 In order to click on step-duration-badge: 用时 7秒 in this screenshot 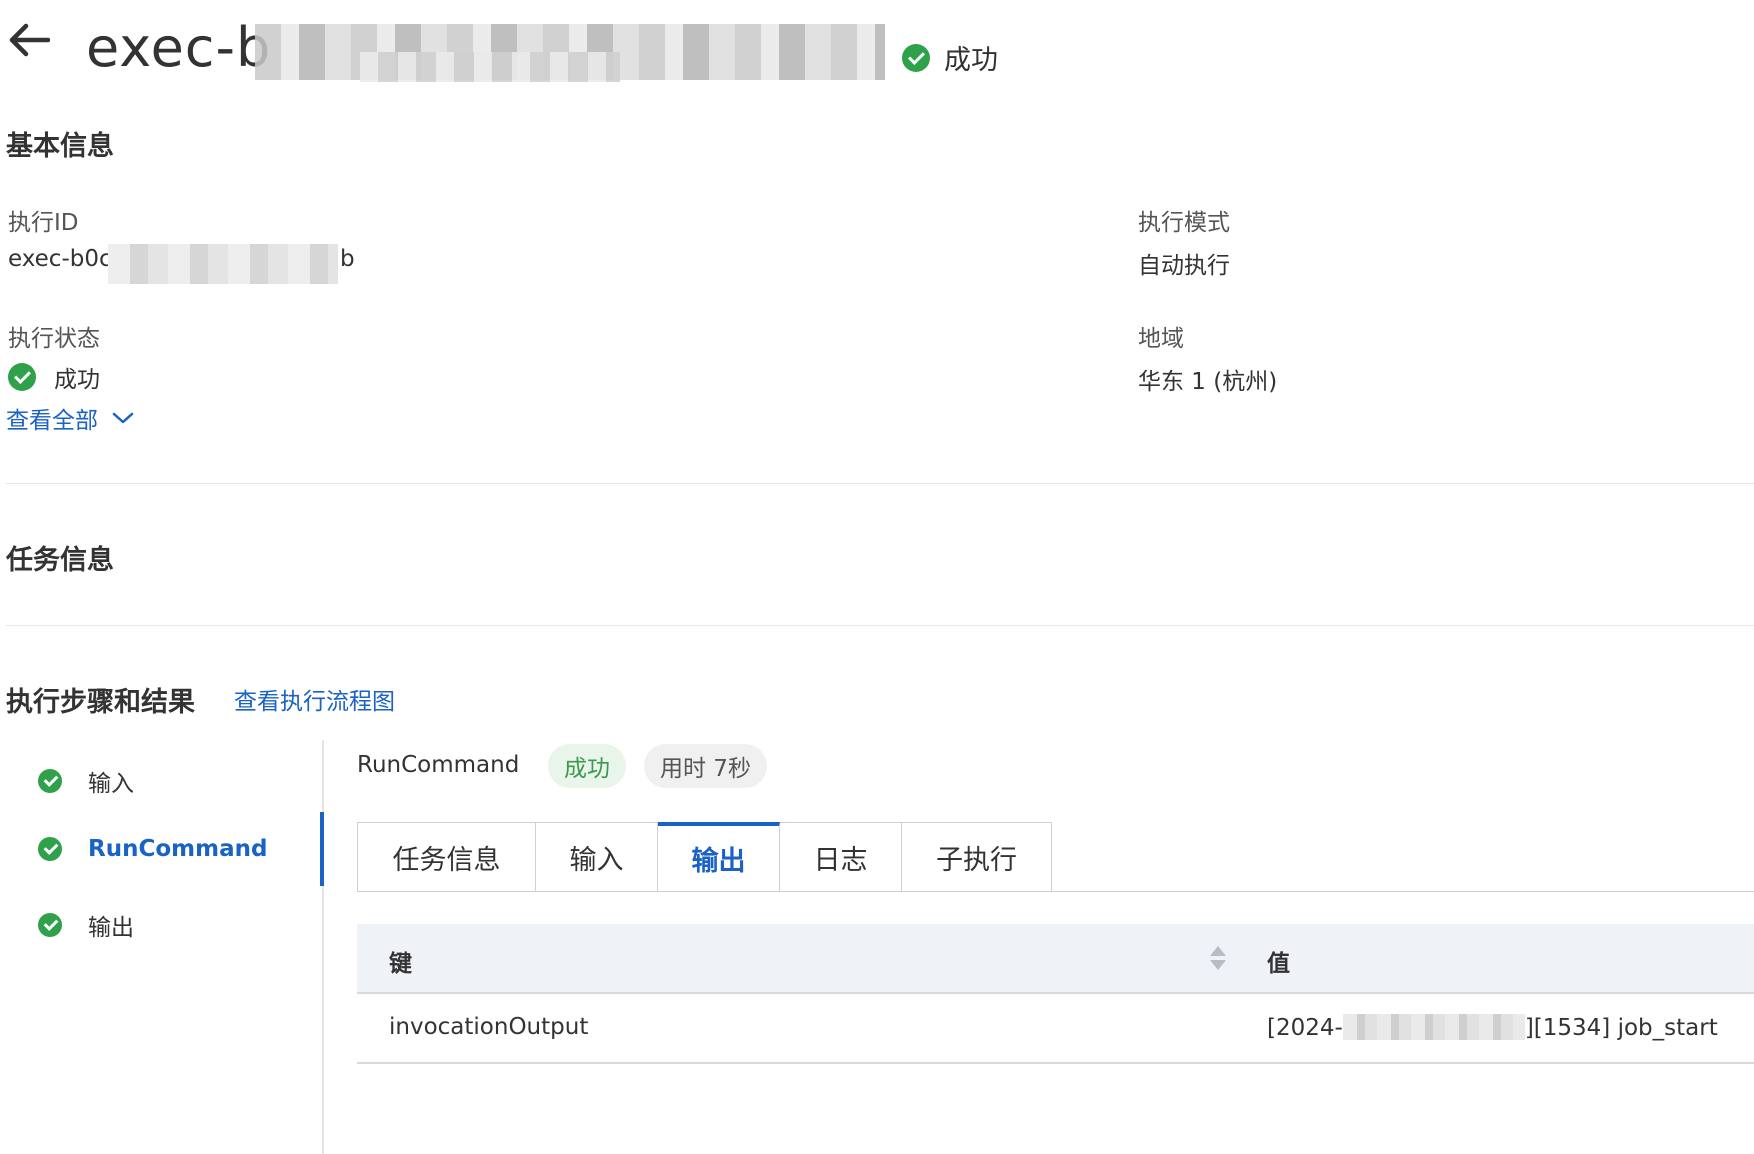, I will do `click(705, 766)`.